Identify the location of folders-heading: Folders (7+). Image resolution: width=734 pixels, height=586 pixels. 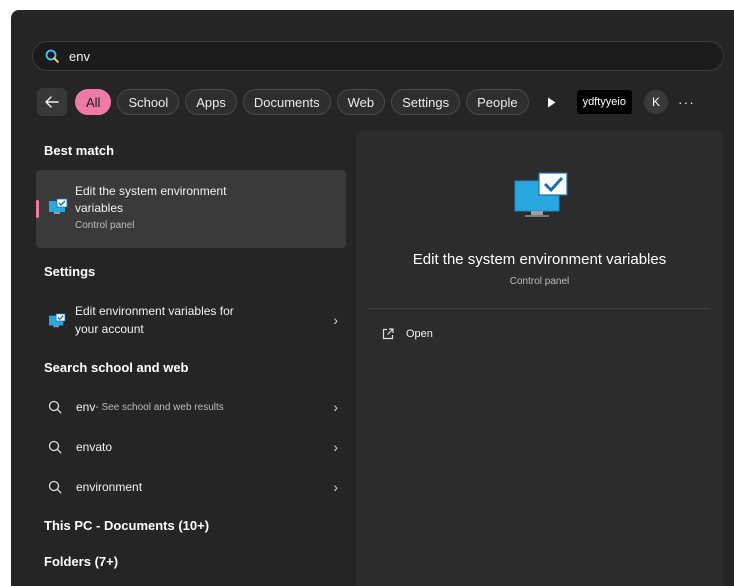
(81, 561).